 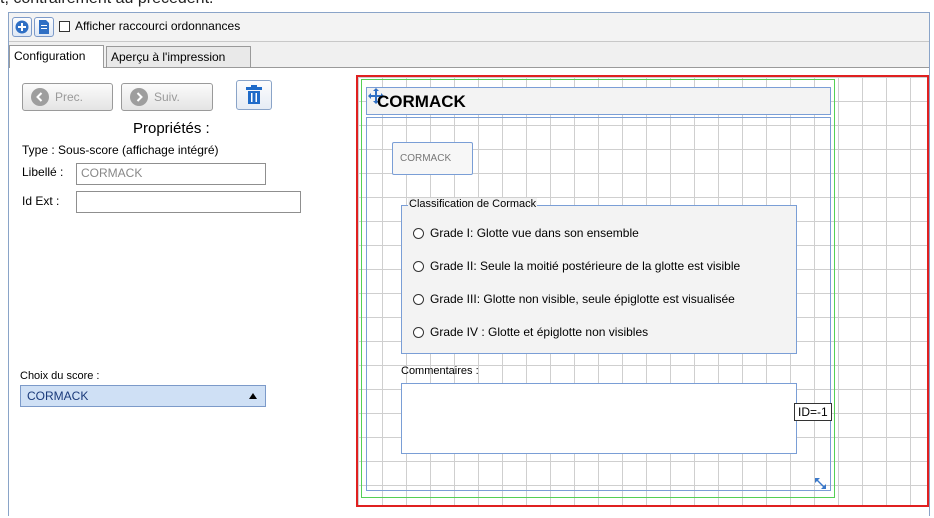 I want to click on resize-handle-icon, so click(x=821, y=483).